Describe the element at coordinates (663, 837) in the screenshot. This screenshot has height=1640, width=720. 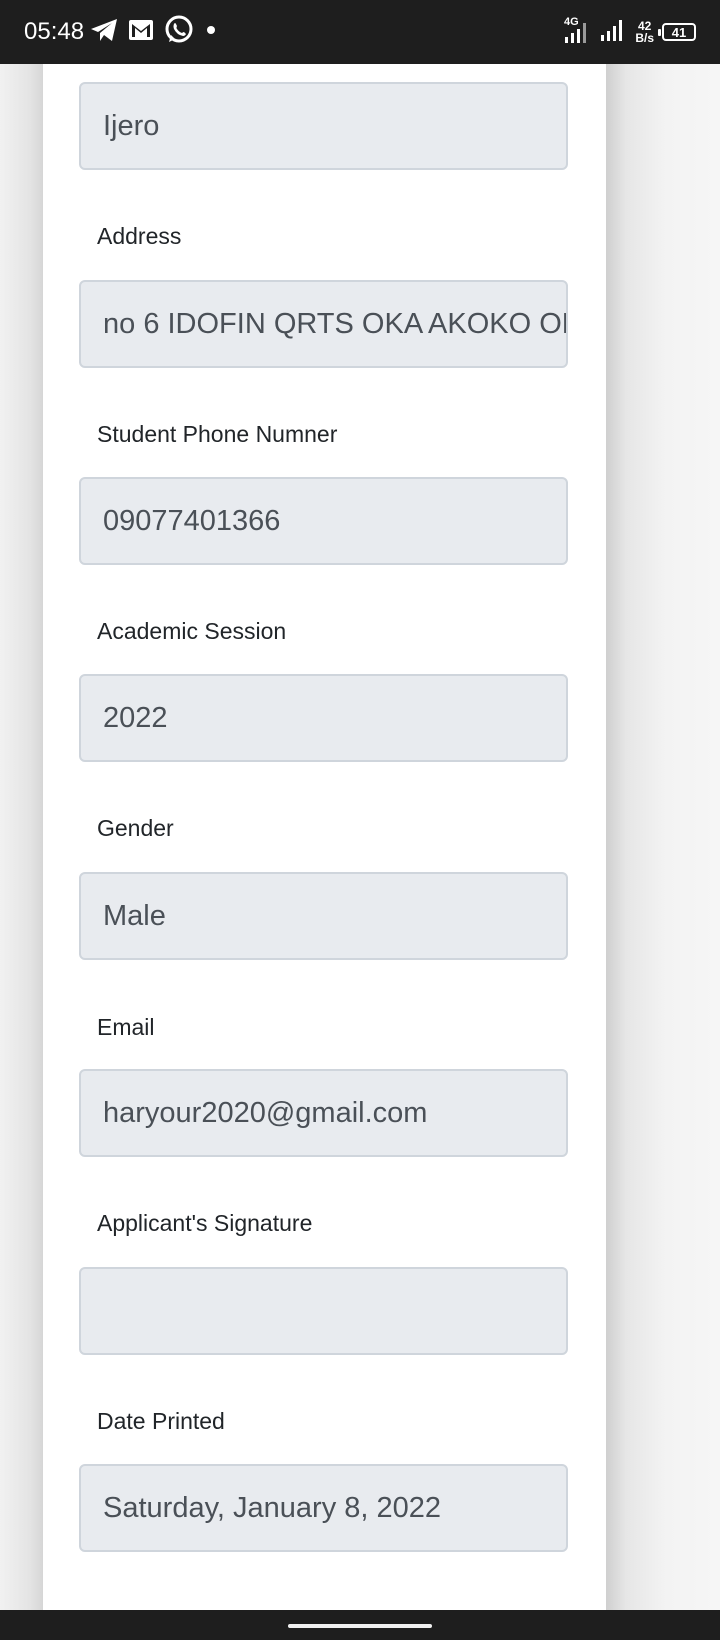
I see `page-backdrop-right` at that location.